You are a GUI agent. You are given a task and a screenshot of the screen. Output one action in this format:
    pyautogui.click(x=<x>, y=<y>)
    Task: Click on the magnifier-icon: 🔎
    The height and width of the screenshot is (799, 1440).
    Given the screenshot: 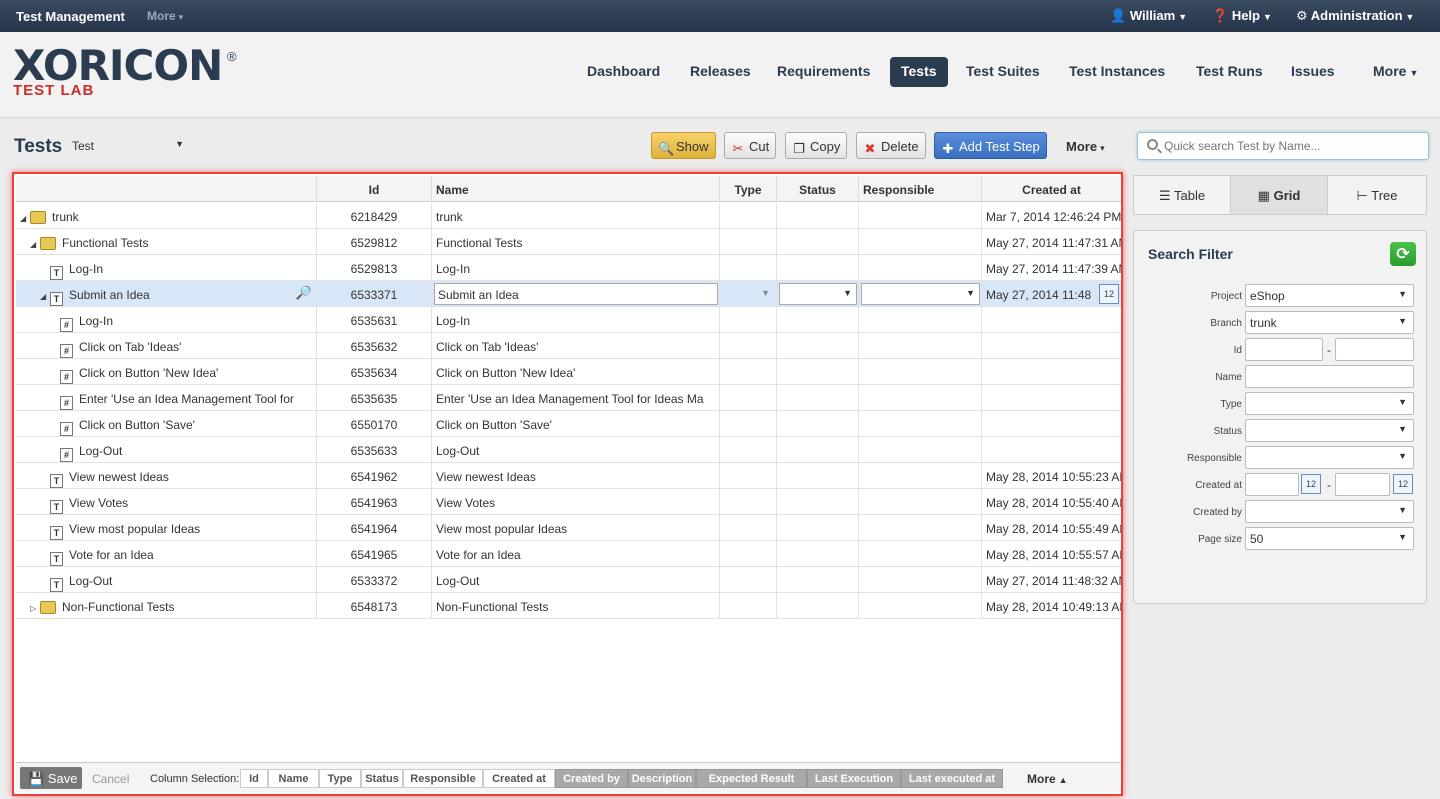 What is the action you would take?
    pyautogui.click(x=304, y=293)
    